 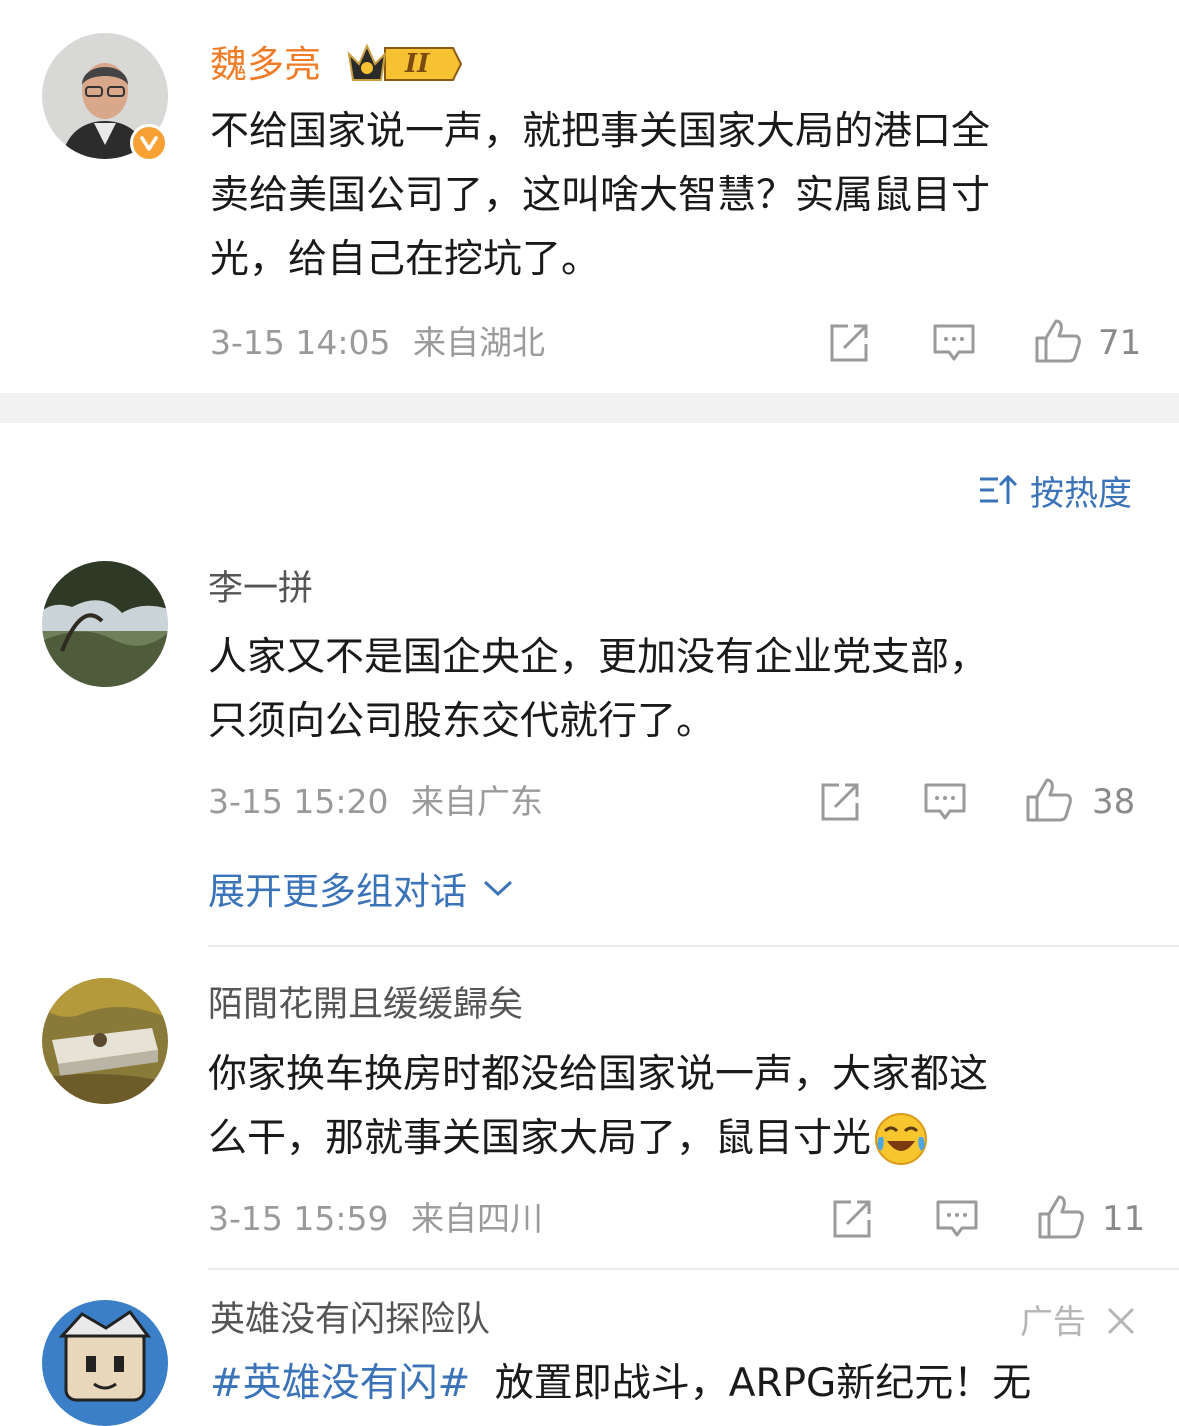 I want to click on comment-like-count: 38, so click(x=1114, y=802).